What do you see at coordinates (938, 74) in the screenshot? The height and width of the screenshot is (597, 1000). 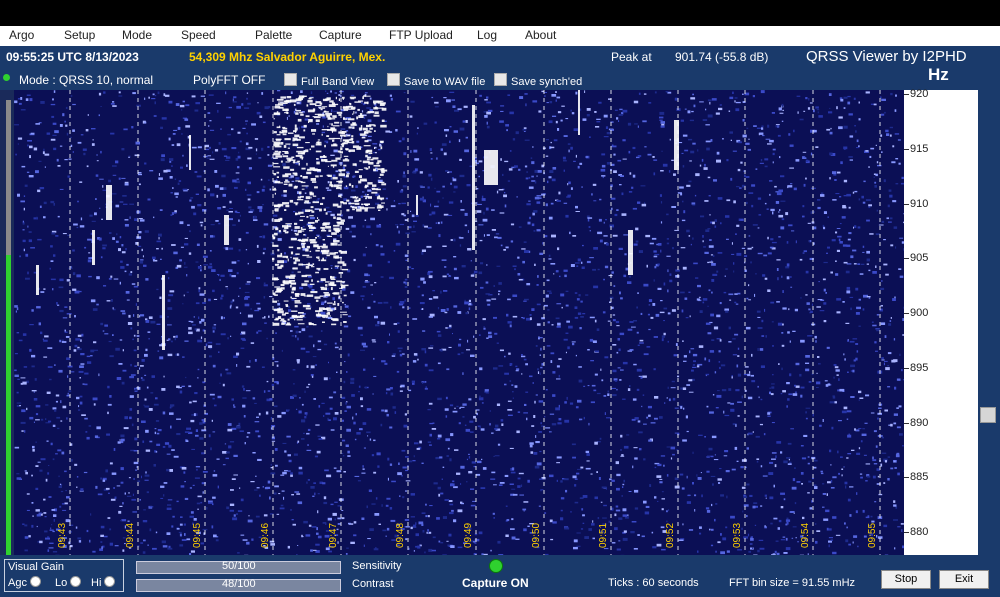 I see `unit-label: Hz` at bounding box center [938, 74].